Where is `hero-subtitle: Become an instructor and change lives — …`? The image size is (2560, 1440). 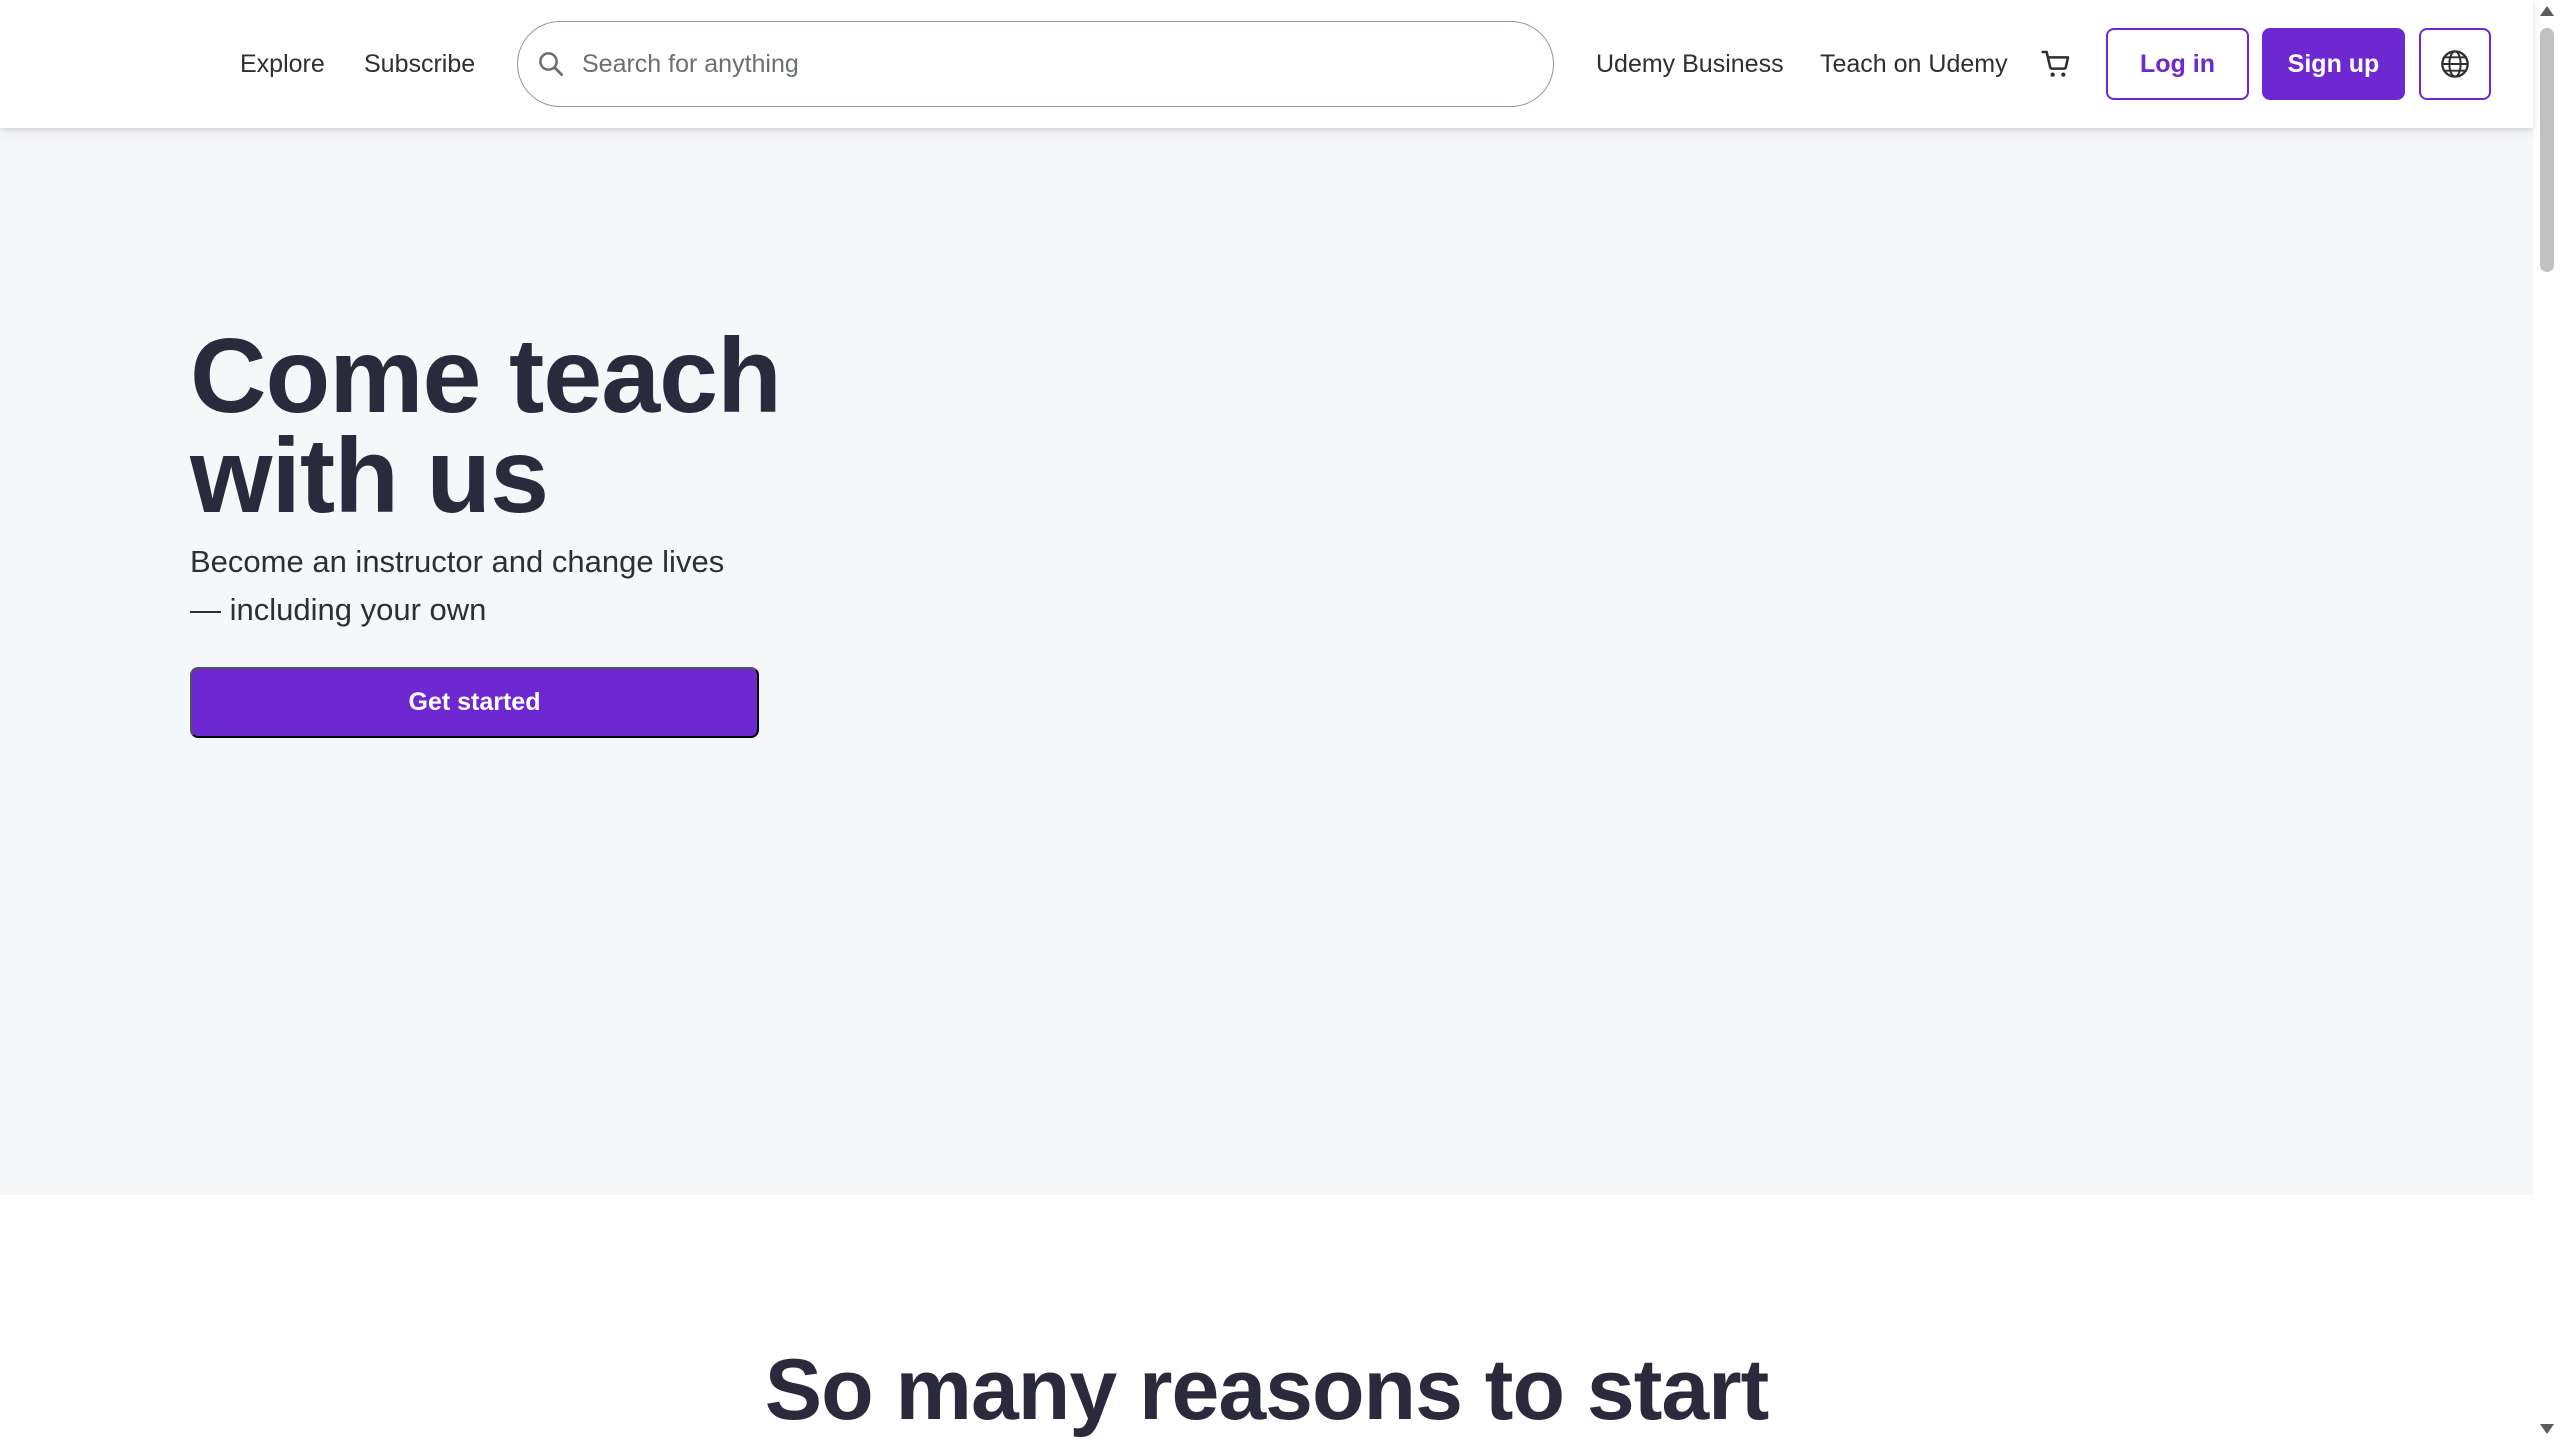 hero-subtitle: Become an instructor and change lives — … is located at coordinates (457, 585).